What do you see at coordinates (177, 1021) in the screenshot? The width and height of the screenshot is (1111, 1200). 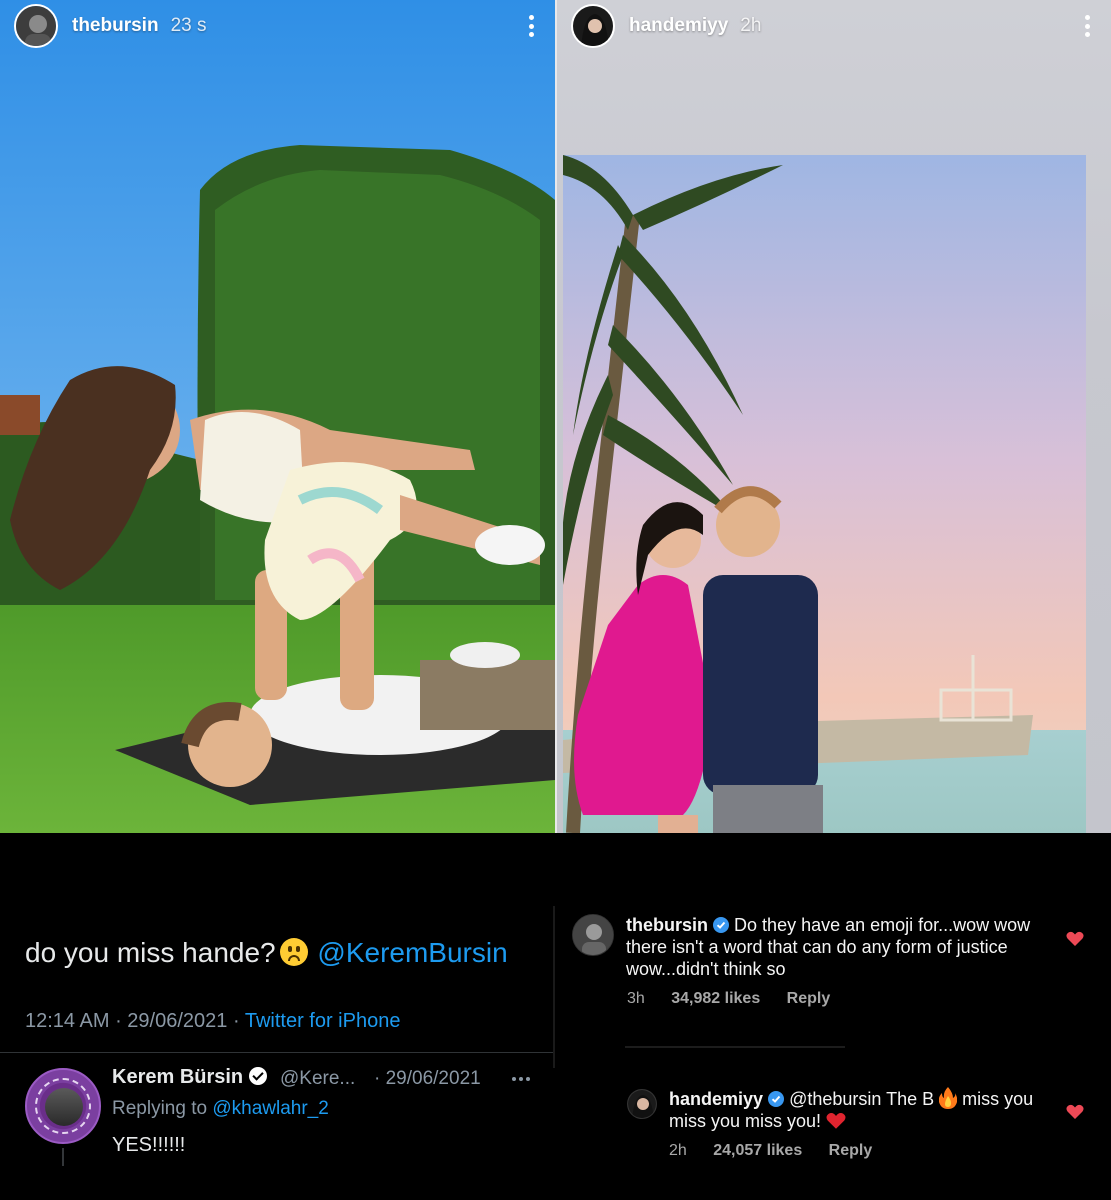 I see `tweet-date: 29/06/2021` at bounding box center [177, 1021].